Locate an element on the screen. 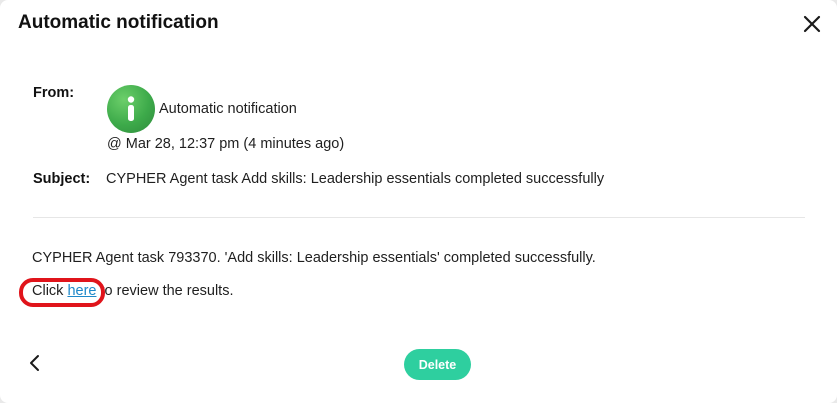  sender-name: Automatic notification is located at coordinates (228, 109).